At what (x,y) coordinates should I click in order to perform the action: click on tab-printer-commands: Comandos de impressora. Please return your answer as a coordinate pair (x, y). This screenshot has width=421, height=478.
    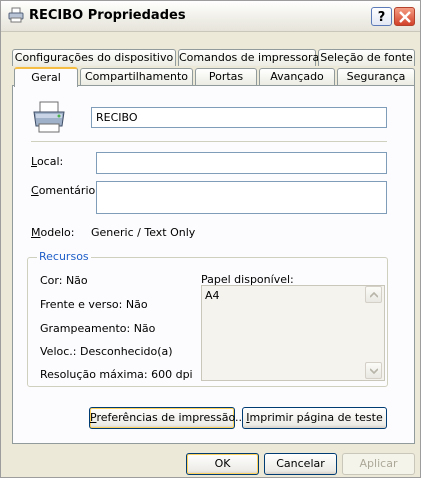
    Looking at the image, I should click on (248, 57).